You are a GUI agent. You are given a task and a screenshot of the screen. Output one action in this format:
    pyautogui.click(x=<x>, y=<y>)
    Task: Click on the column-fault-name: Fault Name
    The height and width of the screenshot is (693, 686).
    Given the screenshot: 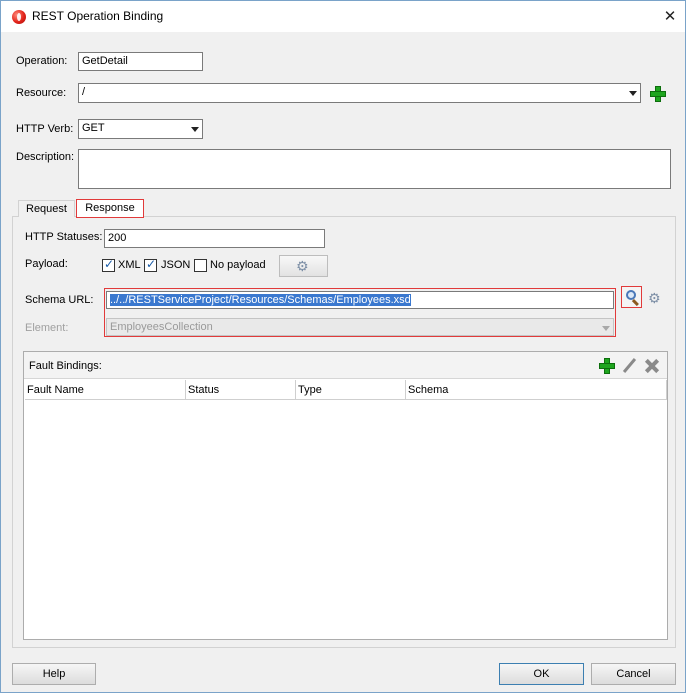 What is the action you would take?
    pyautogui.click(x=105, y=390)
    